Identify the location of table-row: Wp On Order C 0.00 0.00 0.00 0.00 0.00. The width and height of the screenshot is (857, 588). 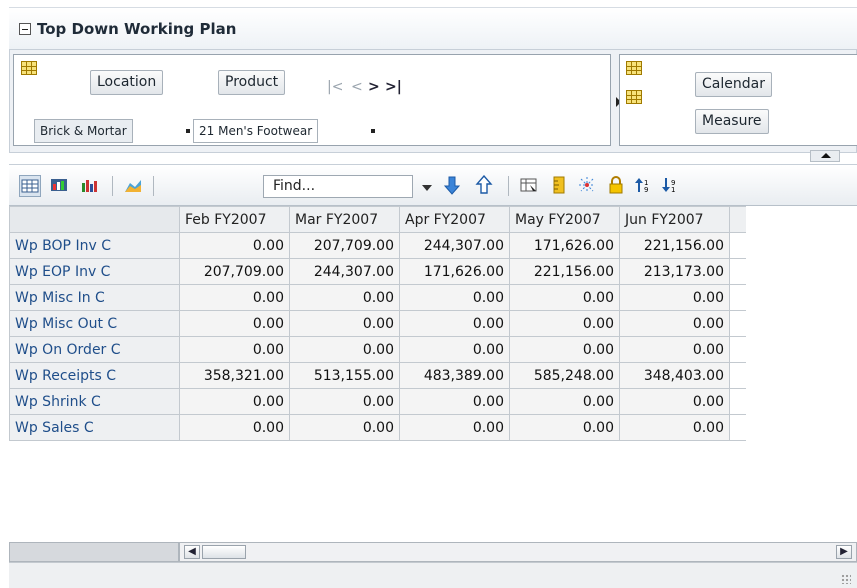
(377, 349).